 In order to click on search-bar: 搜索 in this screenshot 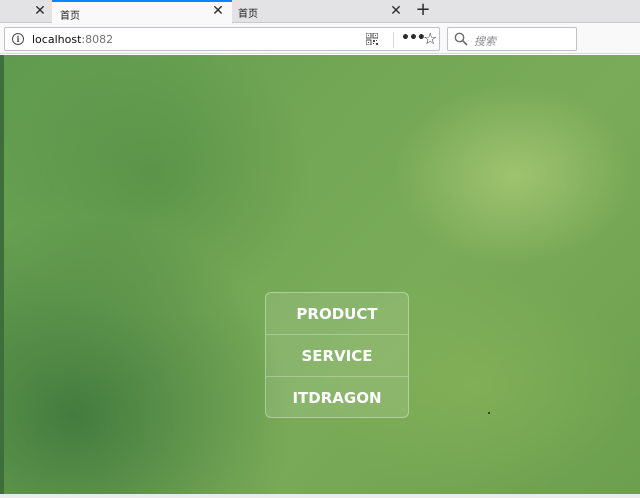, I will do `click(512, 39)`.